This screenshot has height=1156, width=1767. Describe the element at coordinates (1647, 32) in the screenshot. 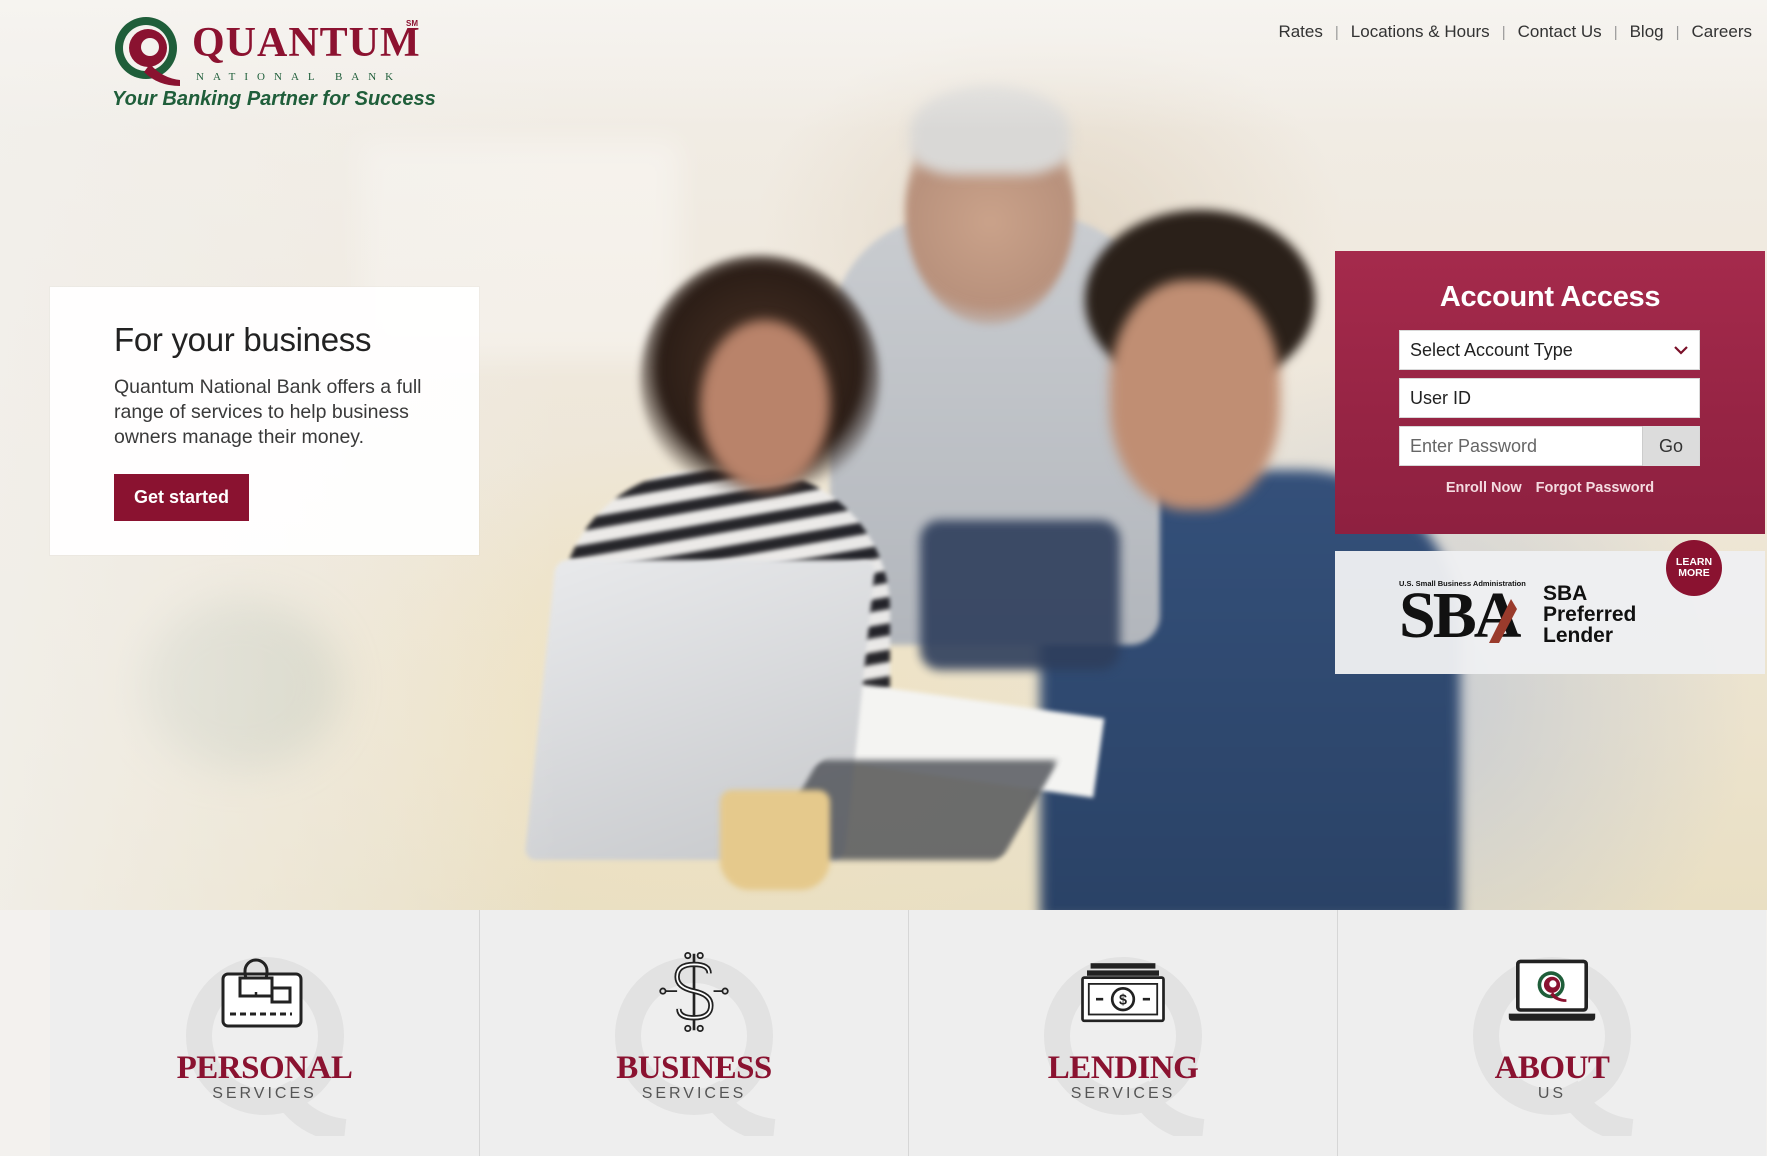

I see `nav-blog: Blog` at that location.